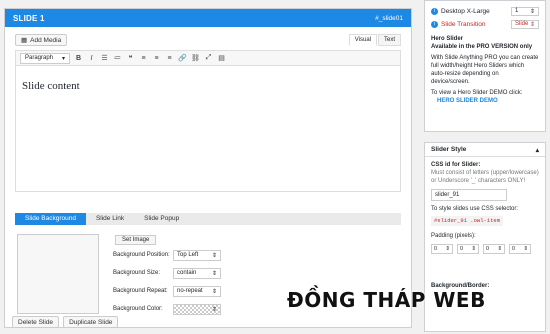 Image resolution: width=550 pixels, height=334 pixels. I want to click on hero-title: Hero Slider, so click(447, 39).